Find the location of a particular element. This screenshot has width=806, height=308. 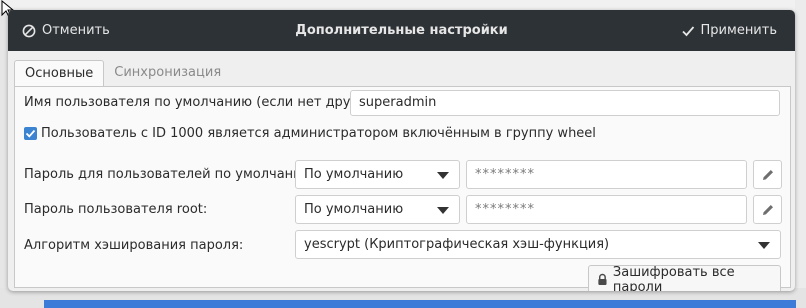

wheel-admin-checkbox is located at coordinates (30, 133).